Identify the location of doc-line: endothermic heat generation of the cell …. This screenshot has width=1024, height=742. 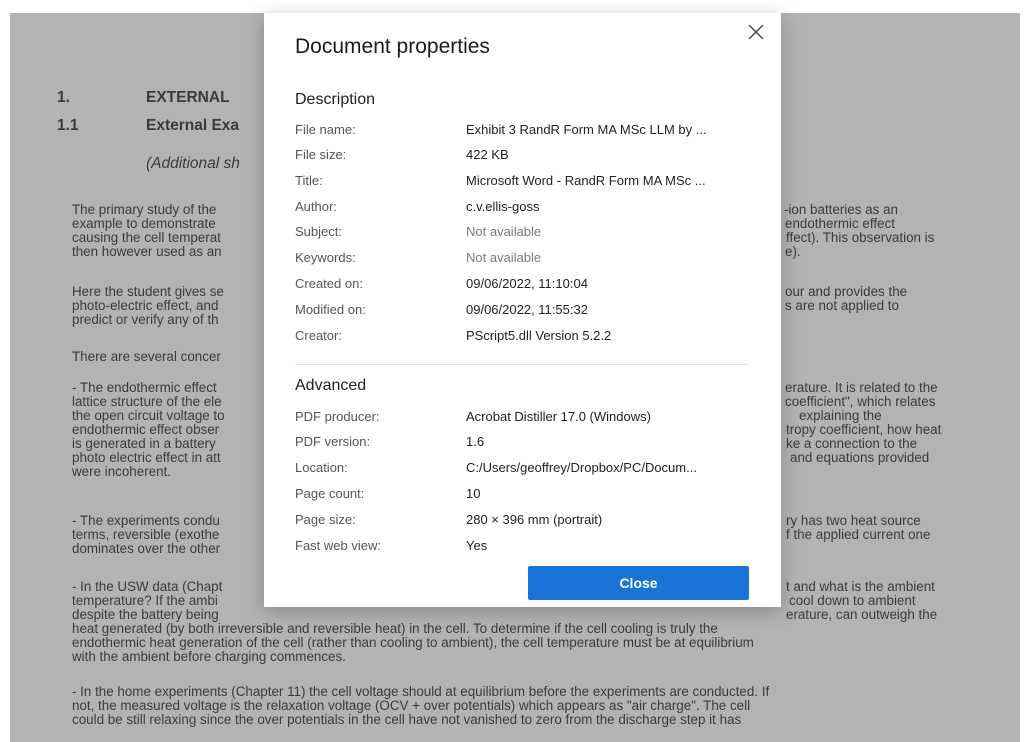
(413, 642).